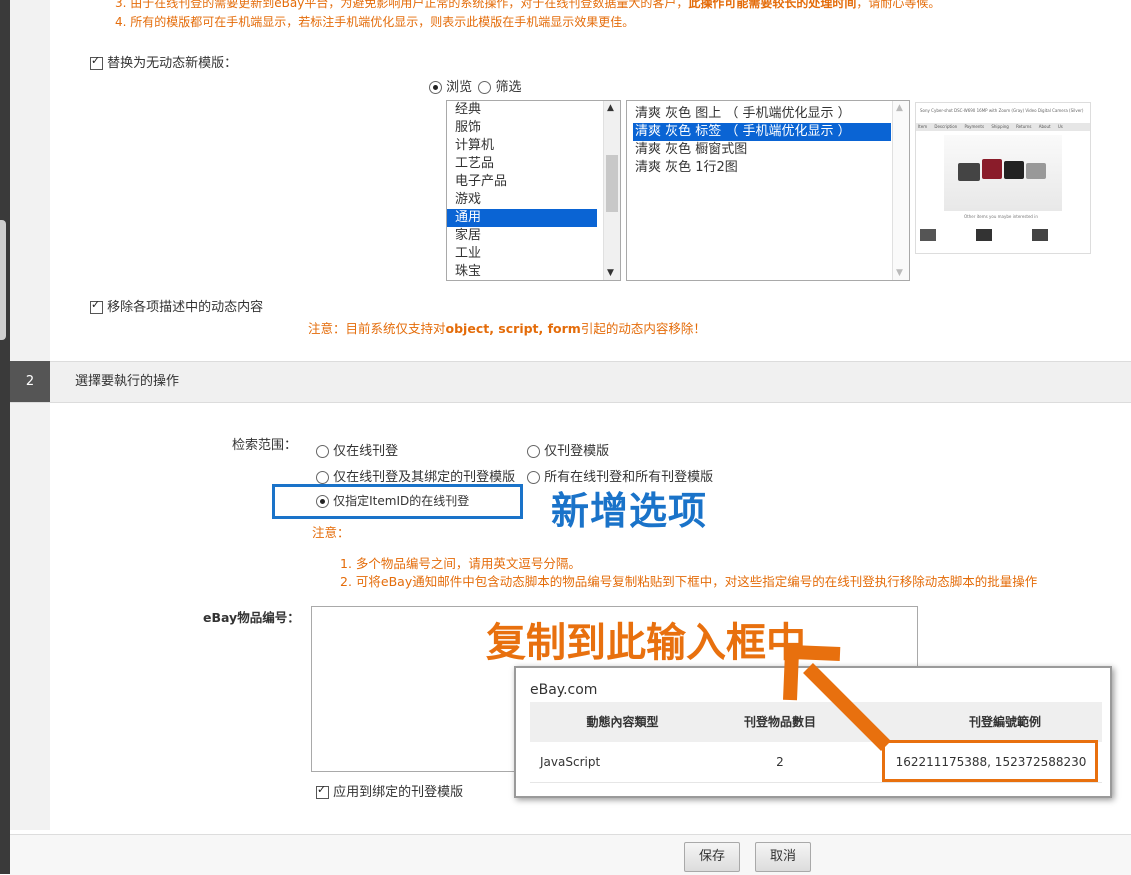  Describe the element at coordinates (5, 437) in the screenshot. I see `left-edge-bar` at that location.